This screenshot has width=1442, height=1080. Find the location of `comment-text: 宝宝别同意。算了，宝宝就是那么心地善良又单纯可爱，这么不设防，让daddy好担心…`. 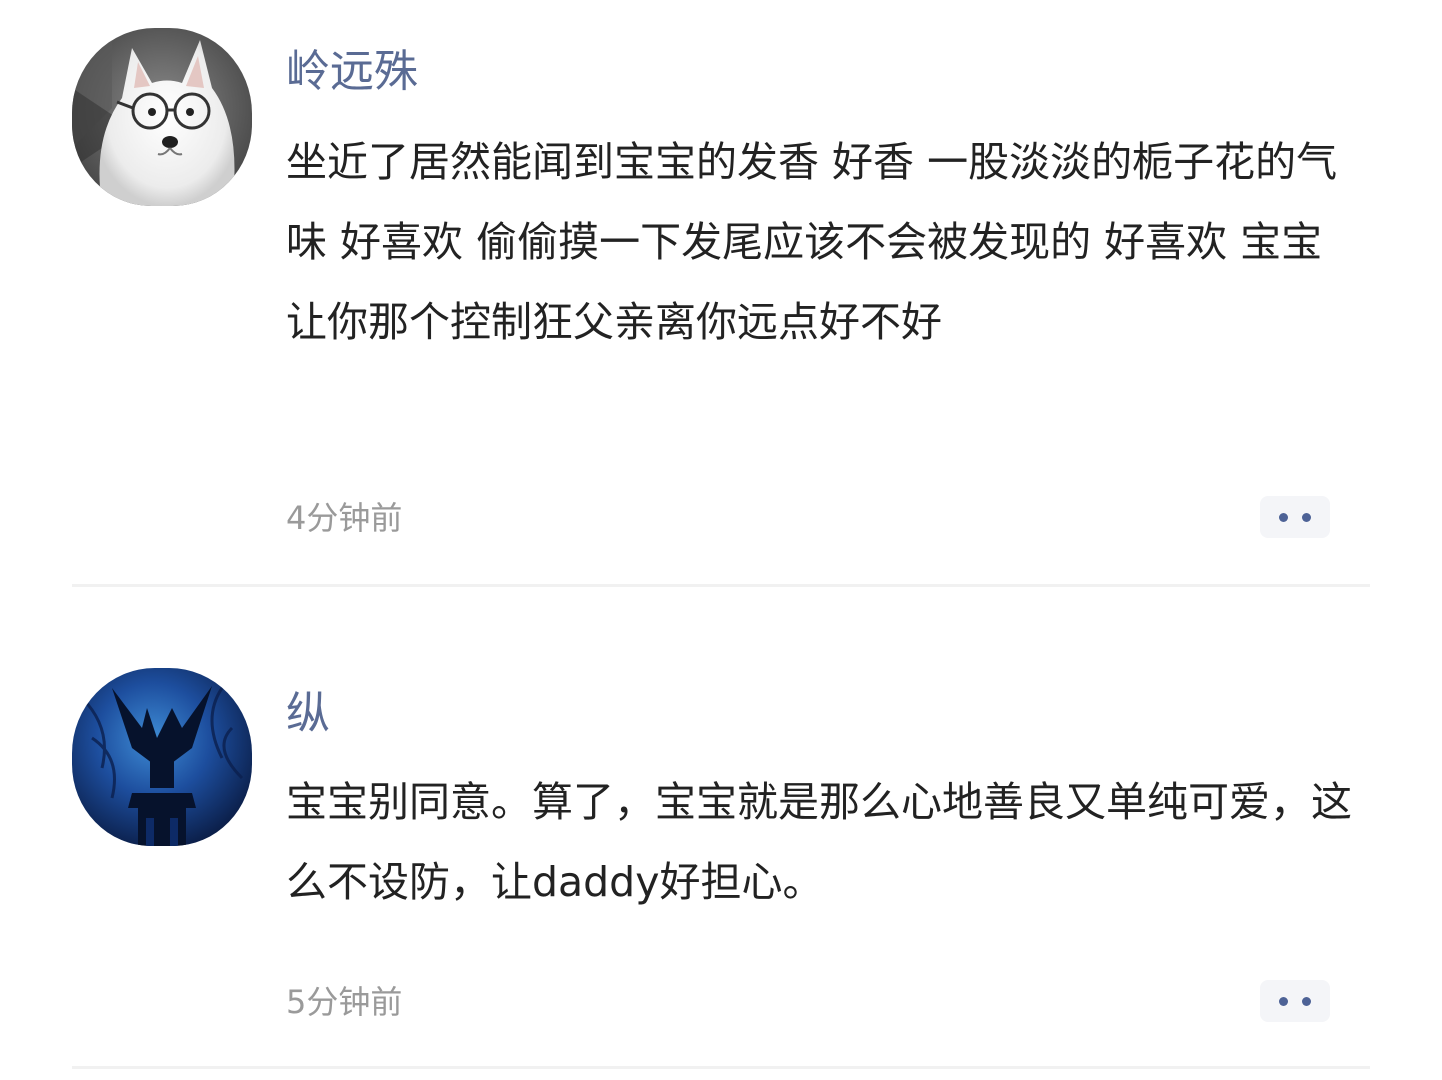

comment-text: 宝宝别同意。算了，宝宝就是那么心地善良又单纯可爱，这么不设防，让daddy好担心… is located at coordinates (819, 842).